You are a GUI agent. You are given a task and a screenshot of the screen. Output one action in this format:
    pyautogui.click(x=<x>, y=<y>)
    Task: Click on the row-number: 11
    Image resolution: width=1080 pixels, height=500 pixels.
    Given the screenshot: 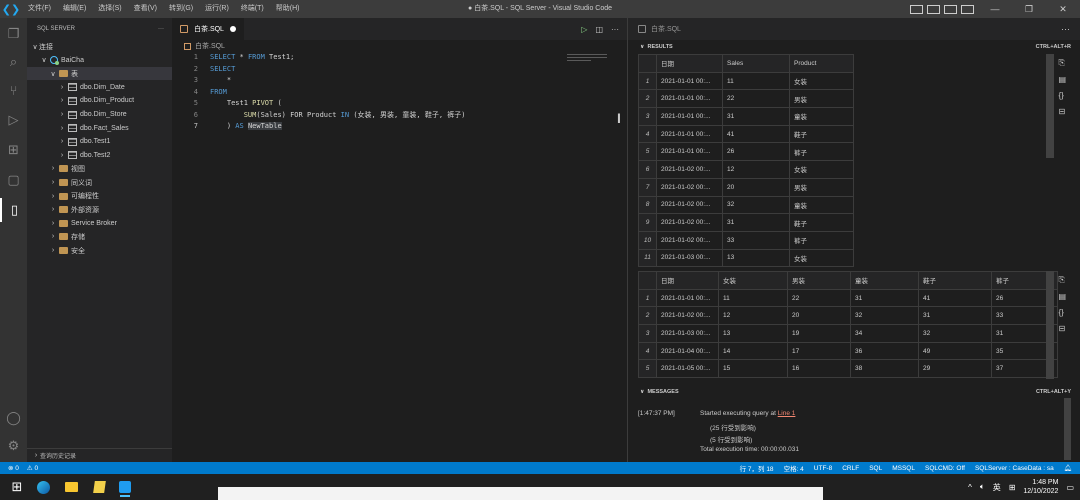 What is the action you would take?
    pyautogui.click(x=647, y=258)
    